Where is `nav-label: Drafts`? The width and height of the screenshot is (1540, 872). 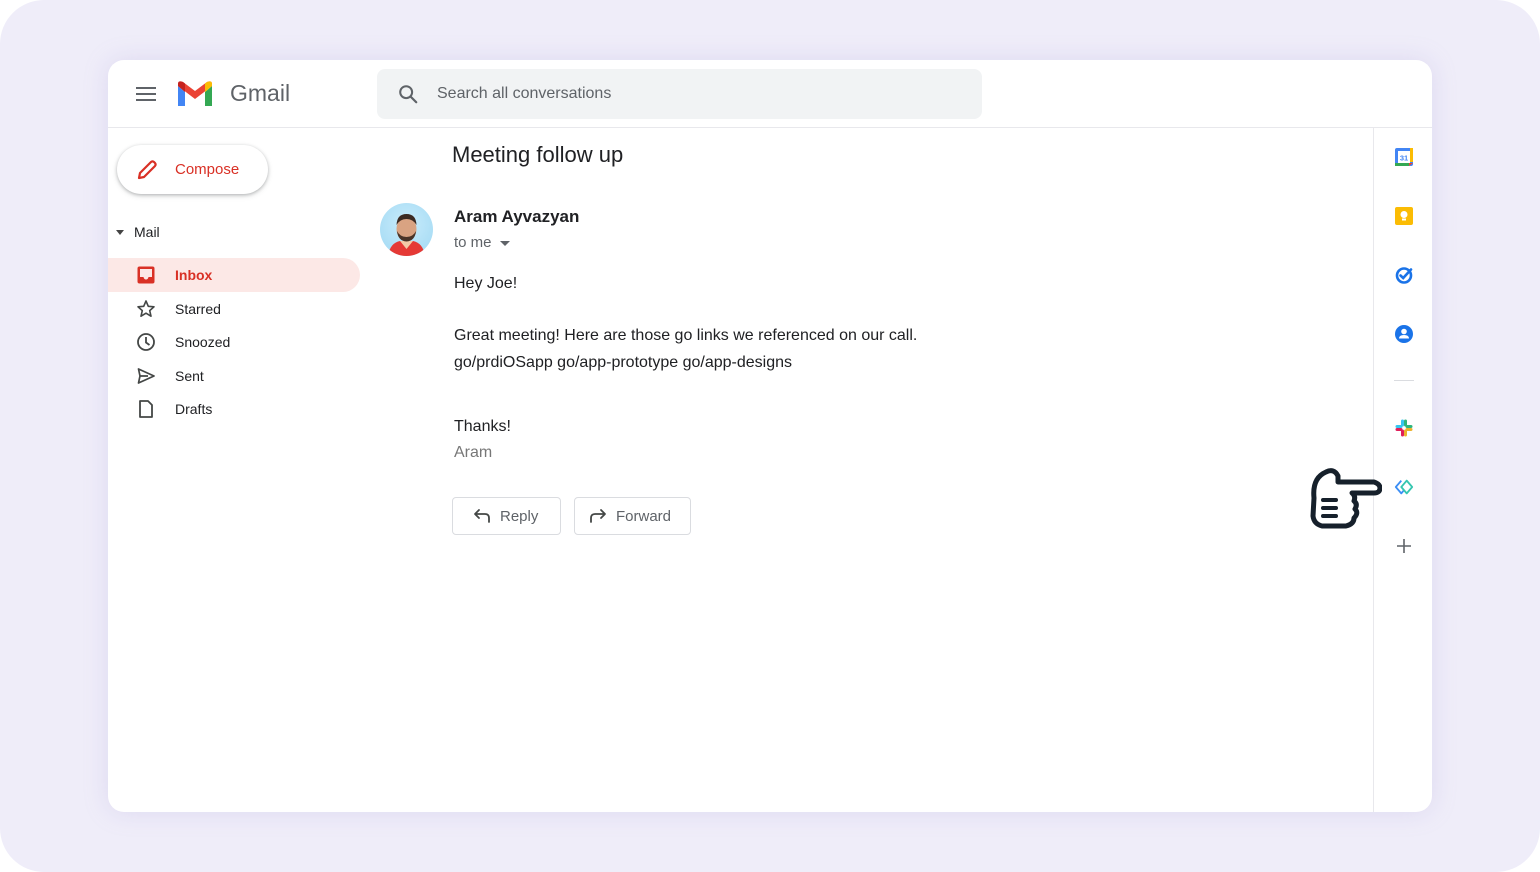
nav-label: Drafts is located at coordinates (194, 409).